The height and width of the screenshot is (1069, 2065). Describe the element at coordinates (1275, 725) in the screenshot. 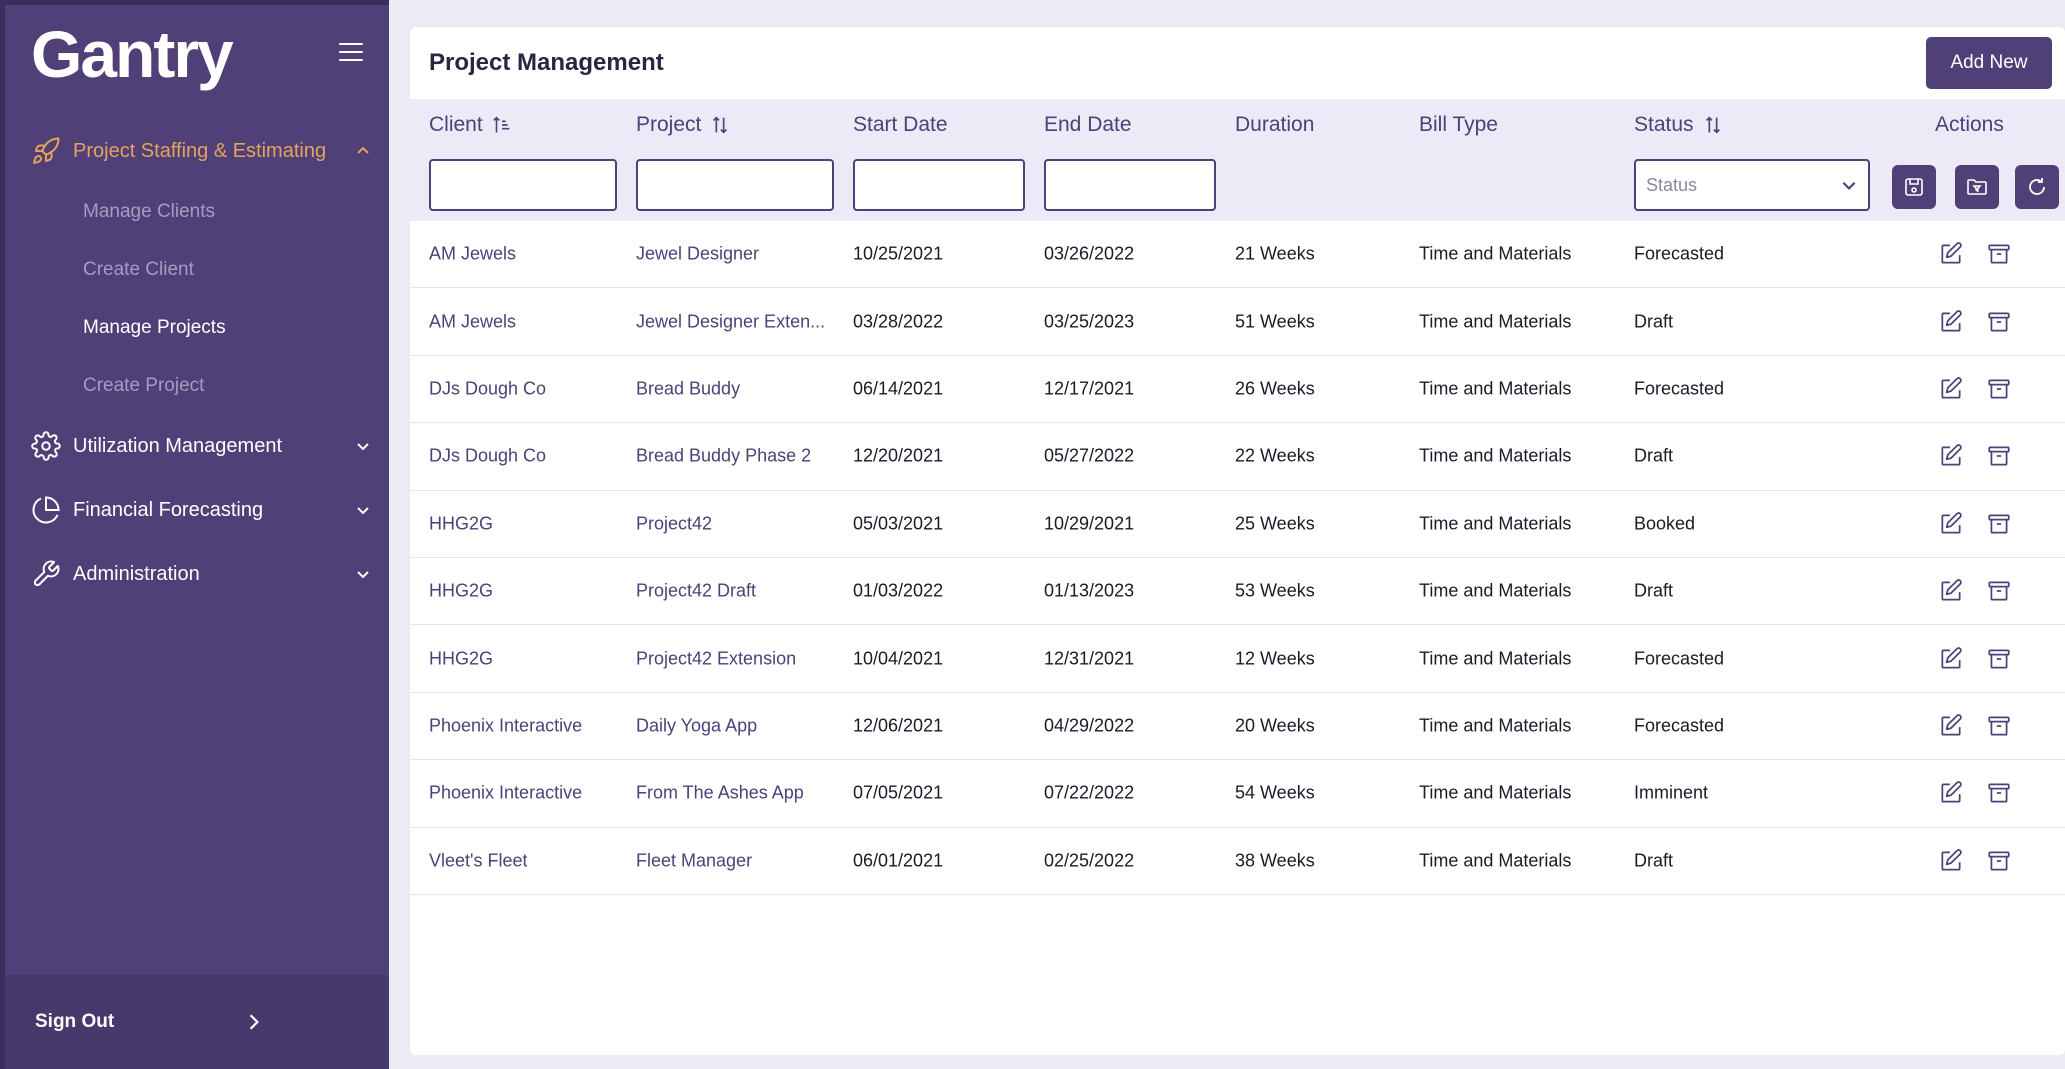

I see `duration-cell: 20 Weeks` at that location.